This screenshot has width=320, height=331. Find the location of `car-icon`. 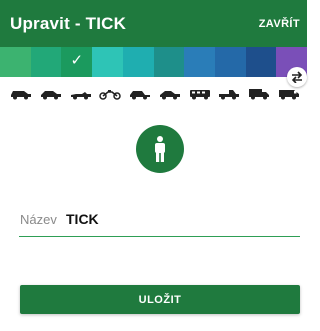

car-icon is located at coordinates (21, 93).